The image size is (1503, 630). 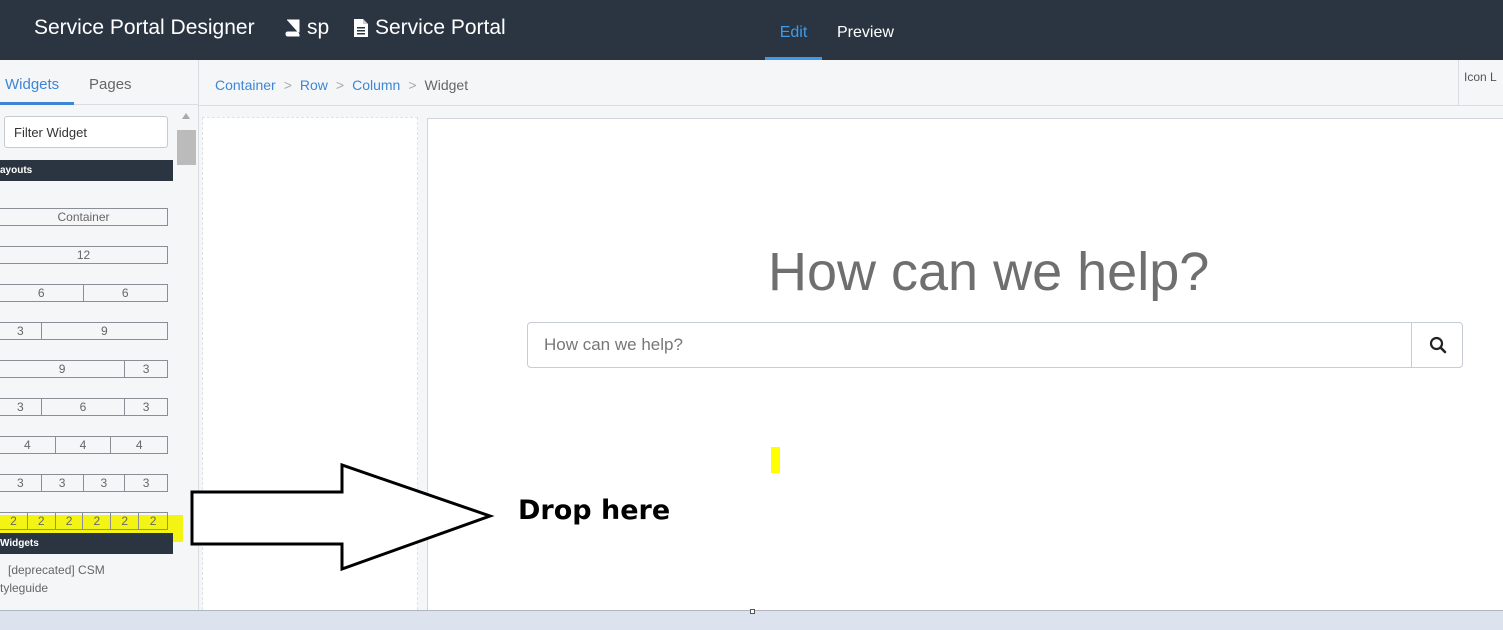 I want to click on layout-2-2-2-2-2-2: 2 2 2 2 2 2, so click(x=84, y=521).